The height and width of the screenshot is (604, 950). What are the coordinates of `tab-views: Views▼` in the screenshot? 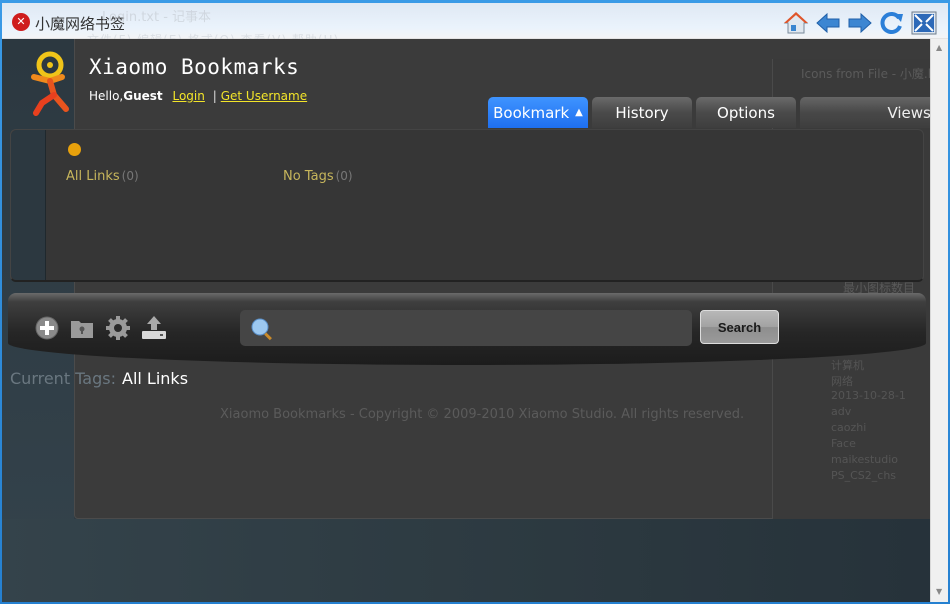 It's located at (866, 112).